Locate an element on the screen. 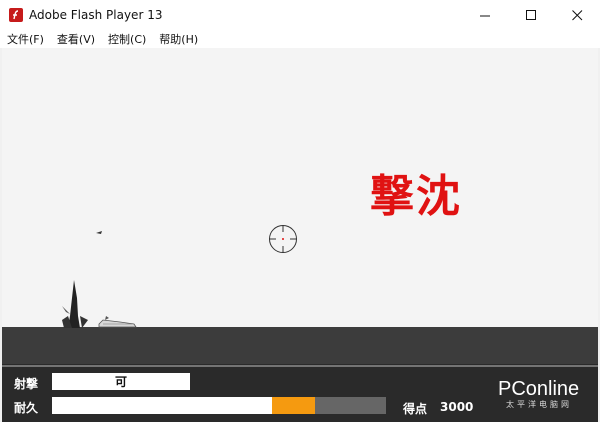  menu-file: 文件(F) is located at coordinates (25, 39).